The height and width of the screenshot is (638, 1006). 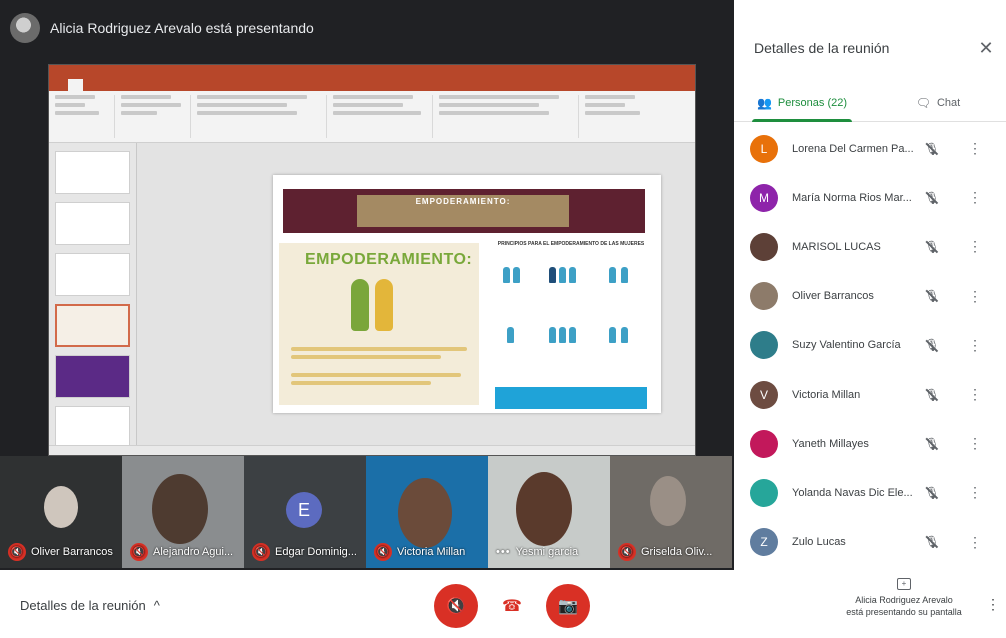 I want to click on camera-off-icon: 📷, so click(x=568, y=606).